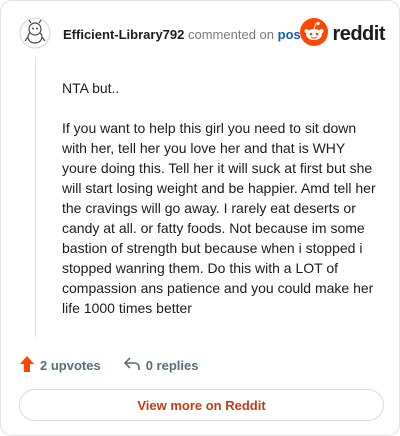 The width and height of the screenshot is (400, 436). Describe the element at coordinates (231, 34) in the screenshot. I see `commented-on-text: commented on` at that location.